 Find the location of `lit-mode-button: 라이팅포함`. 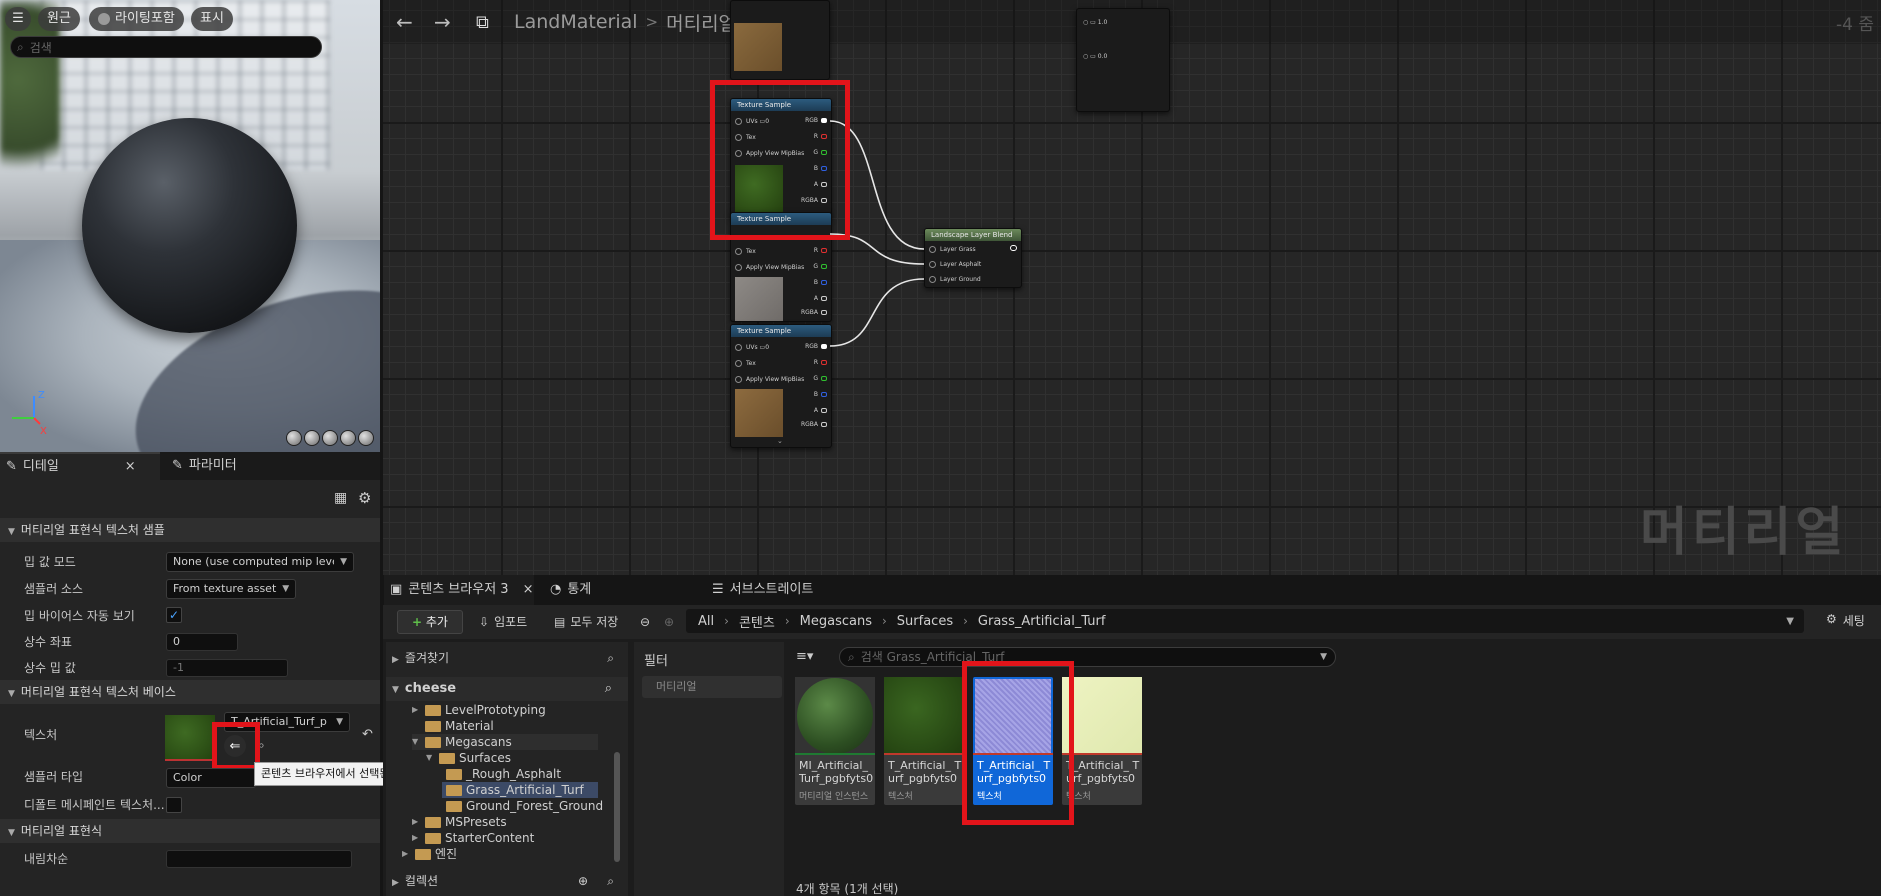

lit-mode-button: 라이팅포함 is located at coordinates (136, 19).